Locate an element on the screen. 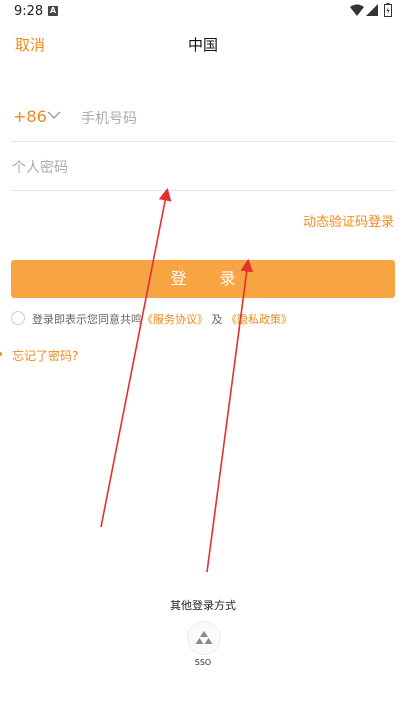  sso-button is located at coordinates (204, 638).